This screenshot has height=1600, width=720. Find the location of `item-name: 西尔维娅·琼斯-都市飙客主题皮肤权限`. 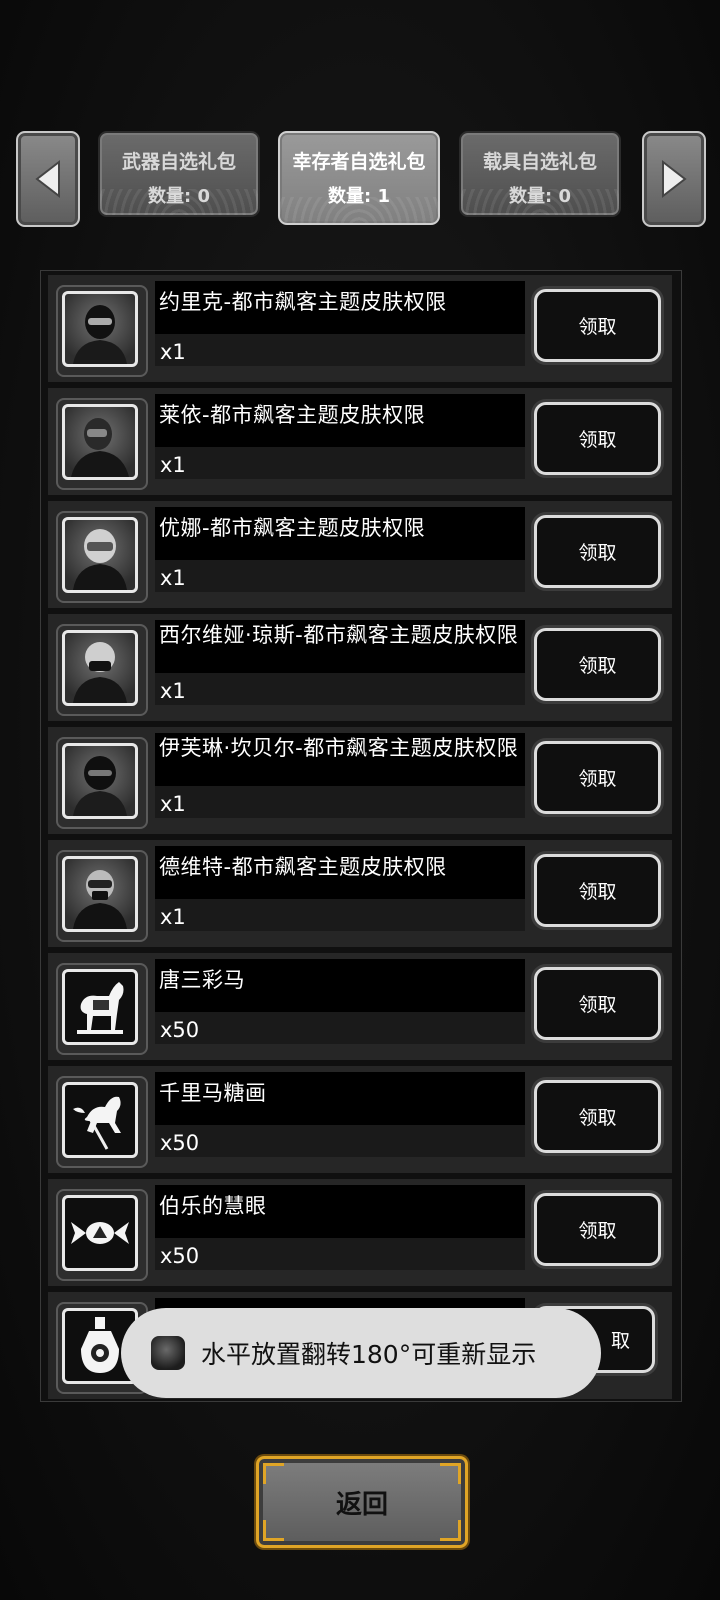

item-name: 西尔维娅·琼斯-都市飙客主题皮肤权限 is located at coordinates (340, 646).